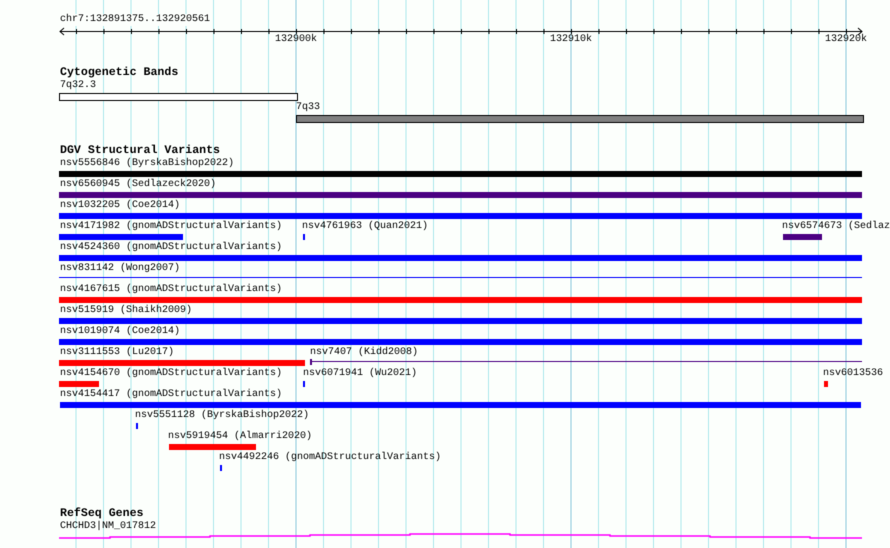 This screenshot has height=548, width=890. I want to click on gene-line, so click(460, 536).